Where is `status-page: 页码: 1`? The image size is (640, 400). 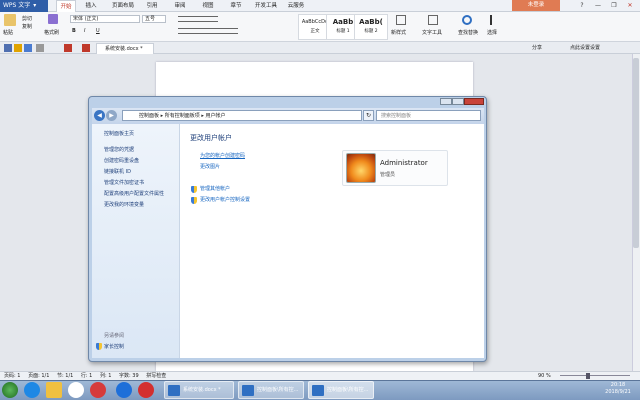
status-page: 页码: 1 is located at coordinates (12, 376).